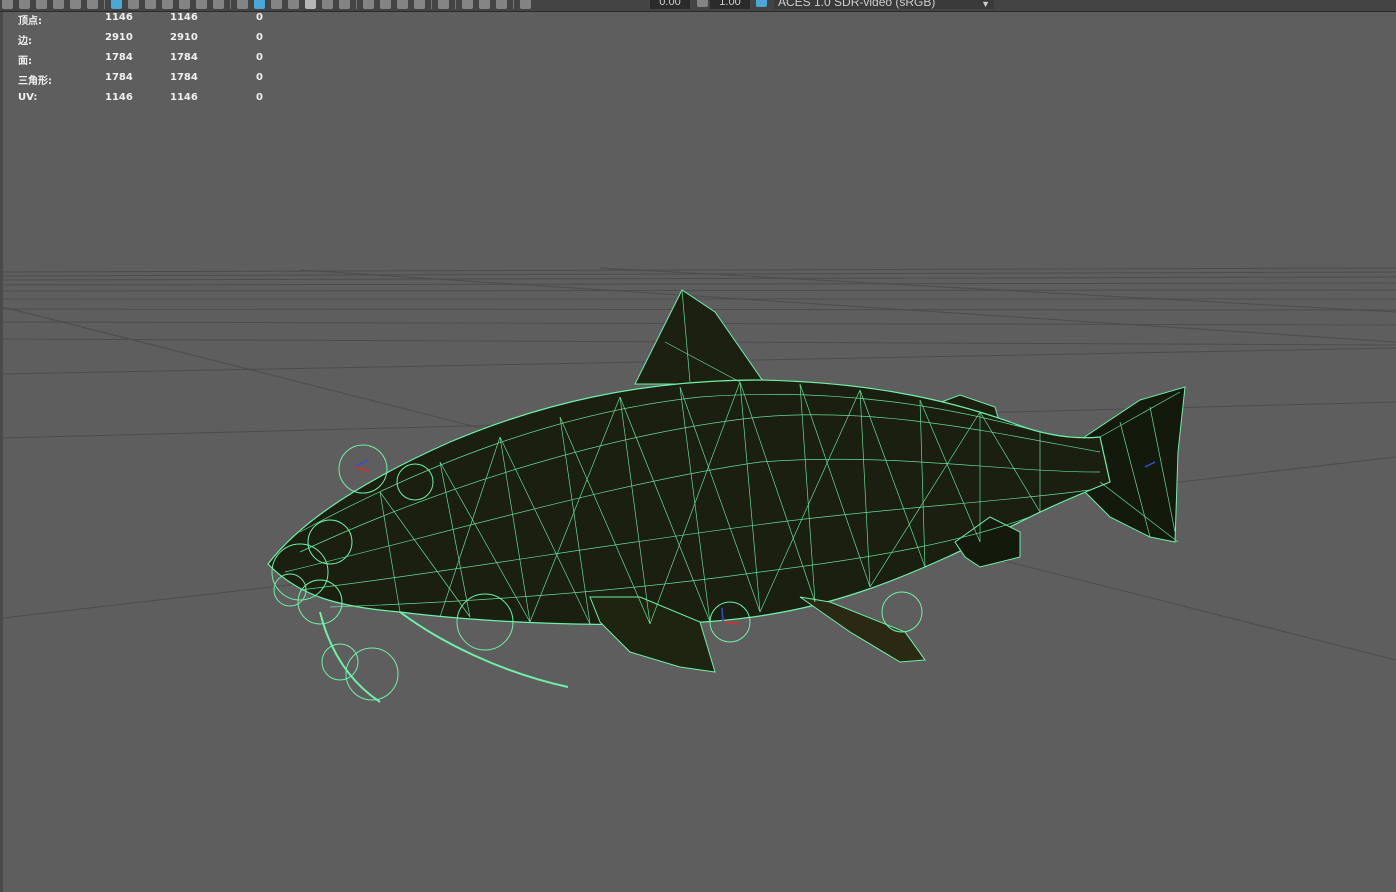 This screenshot has width=1396, height=892. I want to click on safe-title-icon, so click(218, 4).